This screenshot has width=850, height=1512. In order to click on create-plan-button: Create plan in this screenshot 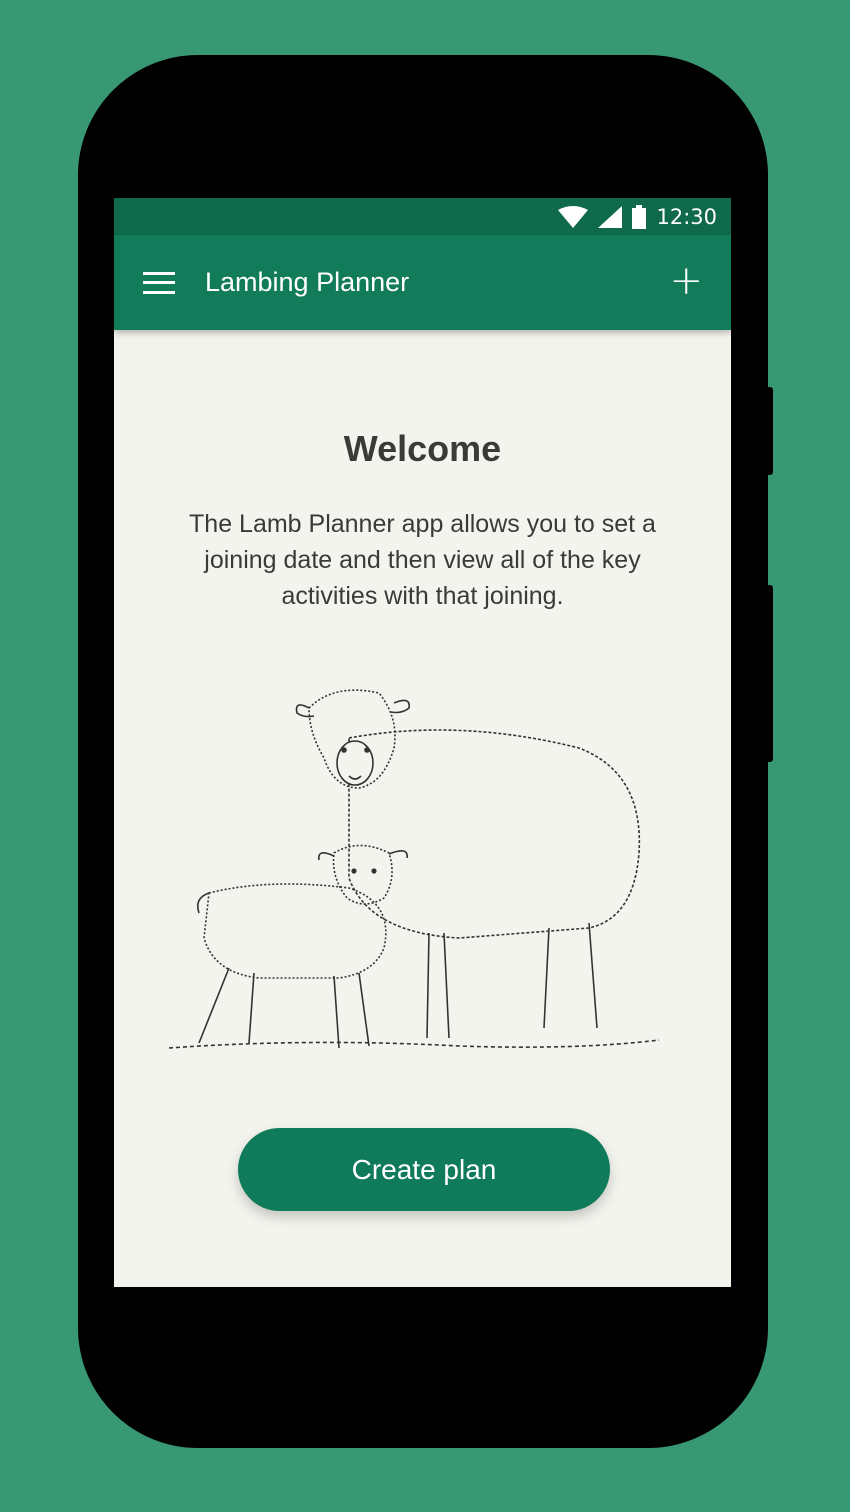, I will do `click(424, 1169)`.